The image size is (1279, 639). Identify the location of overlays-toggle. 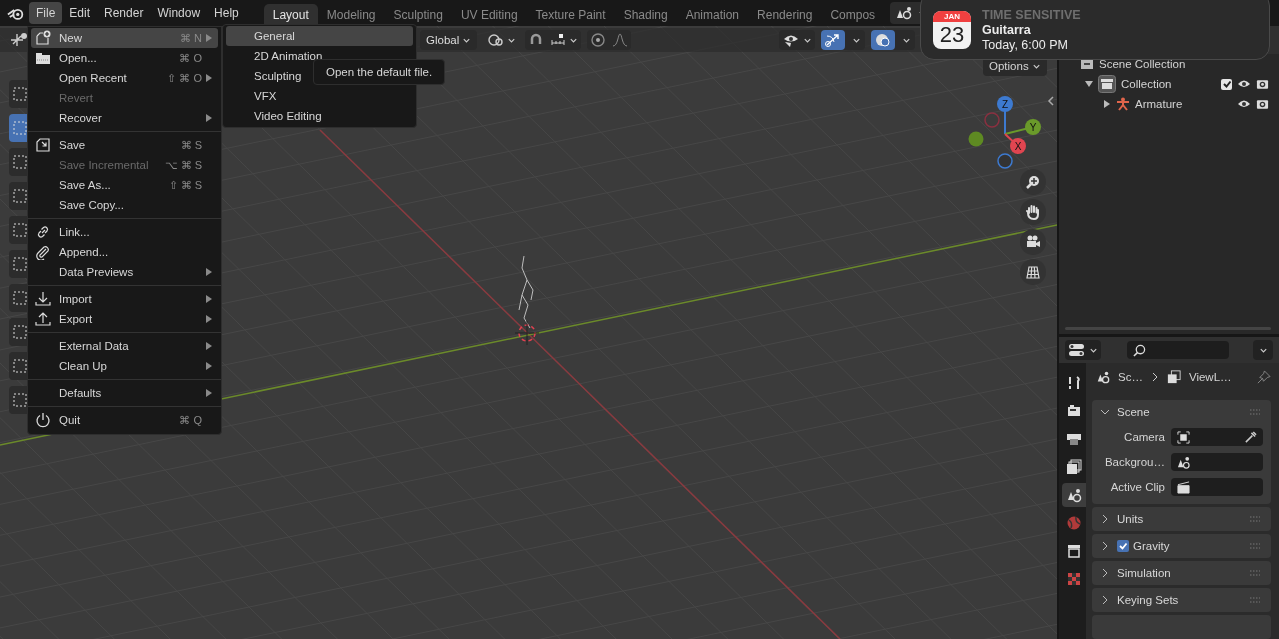
(883, 40).